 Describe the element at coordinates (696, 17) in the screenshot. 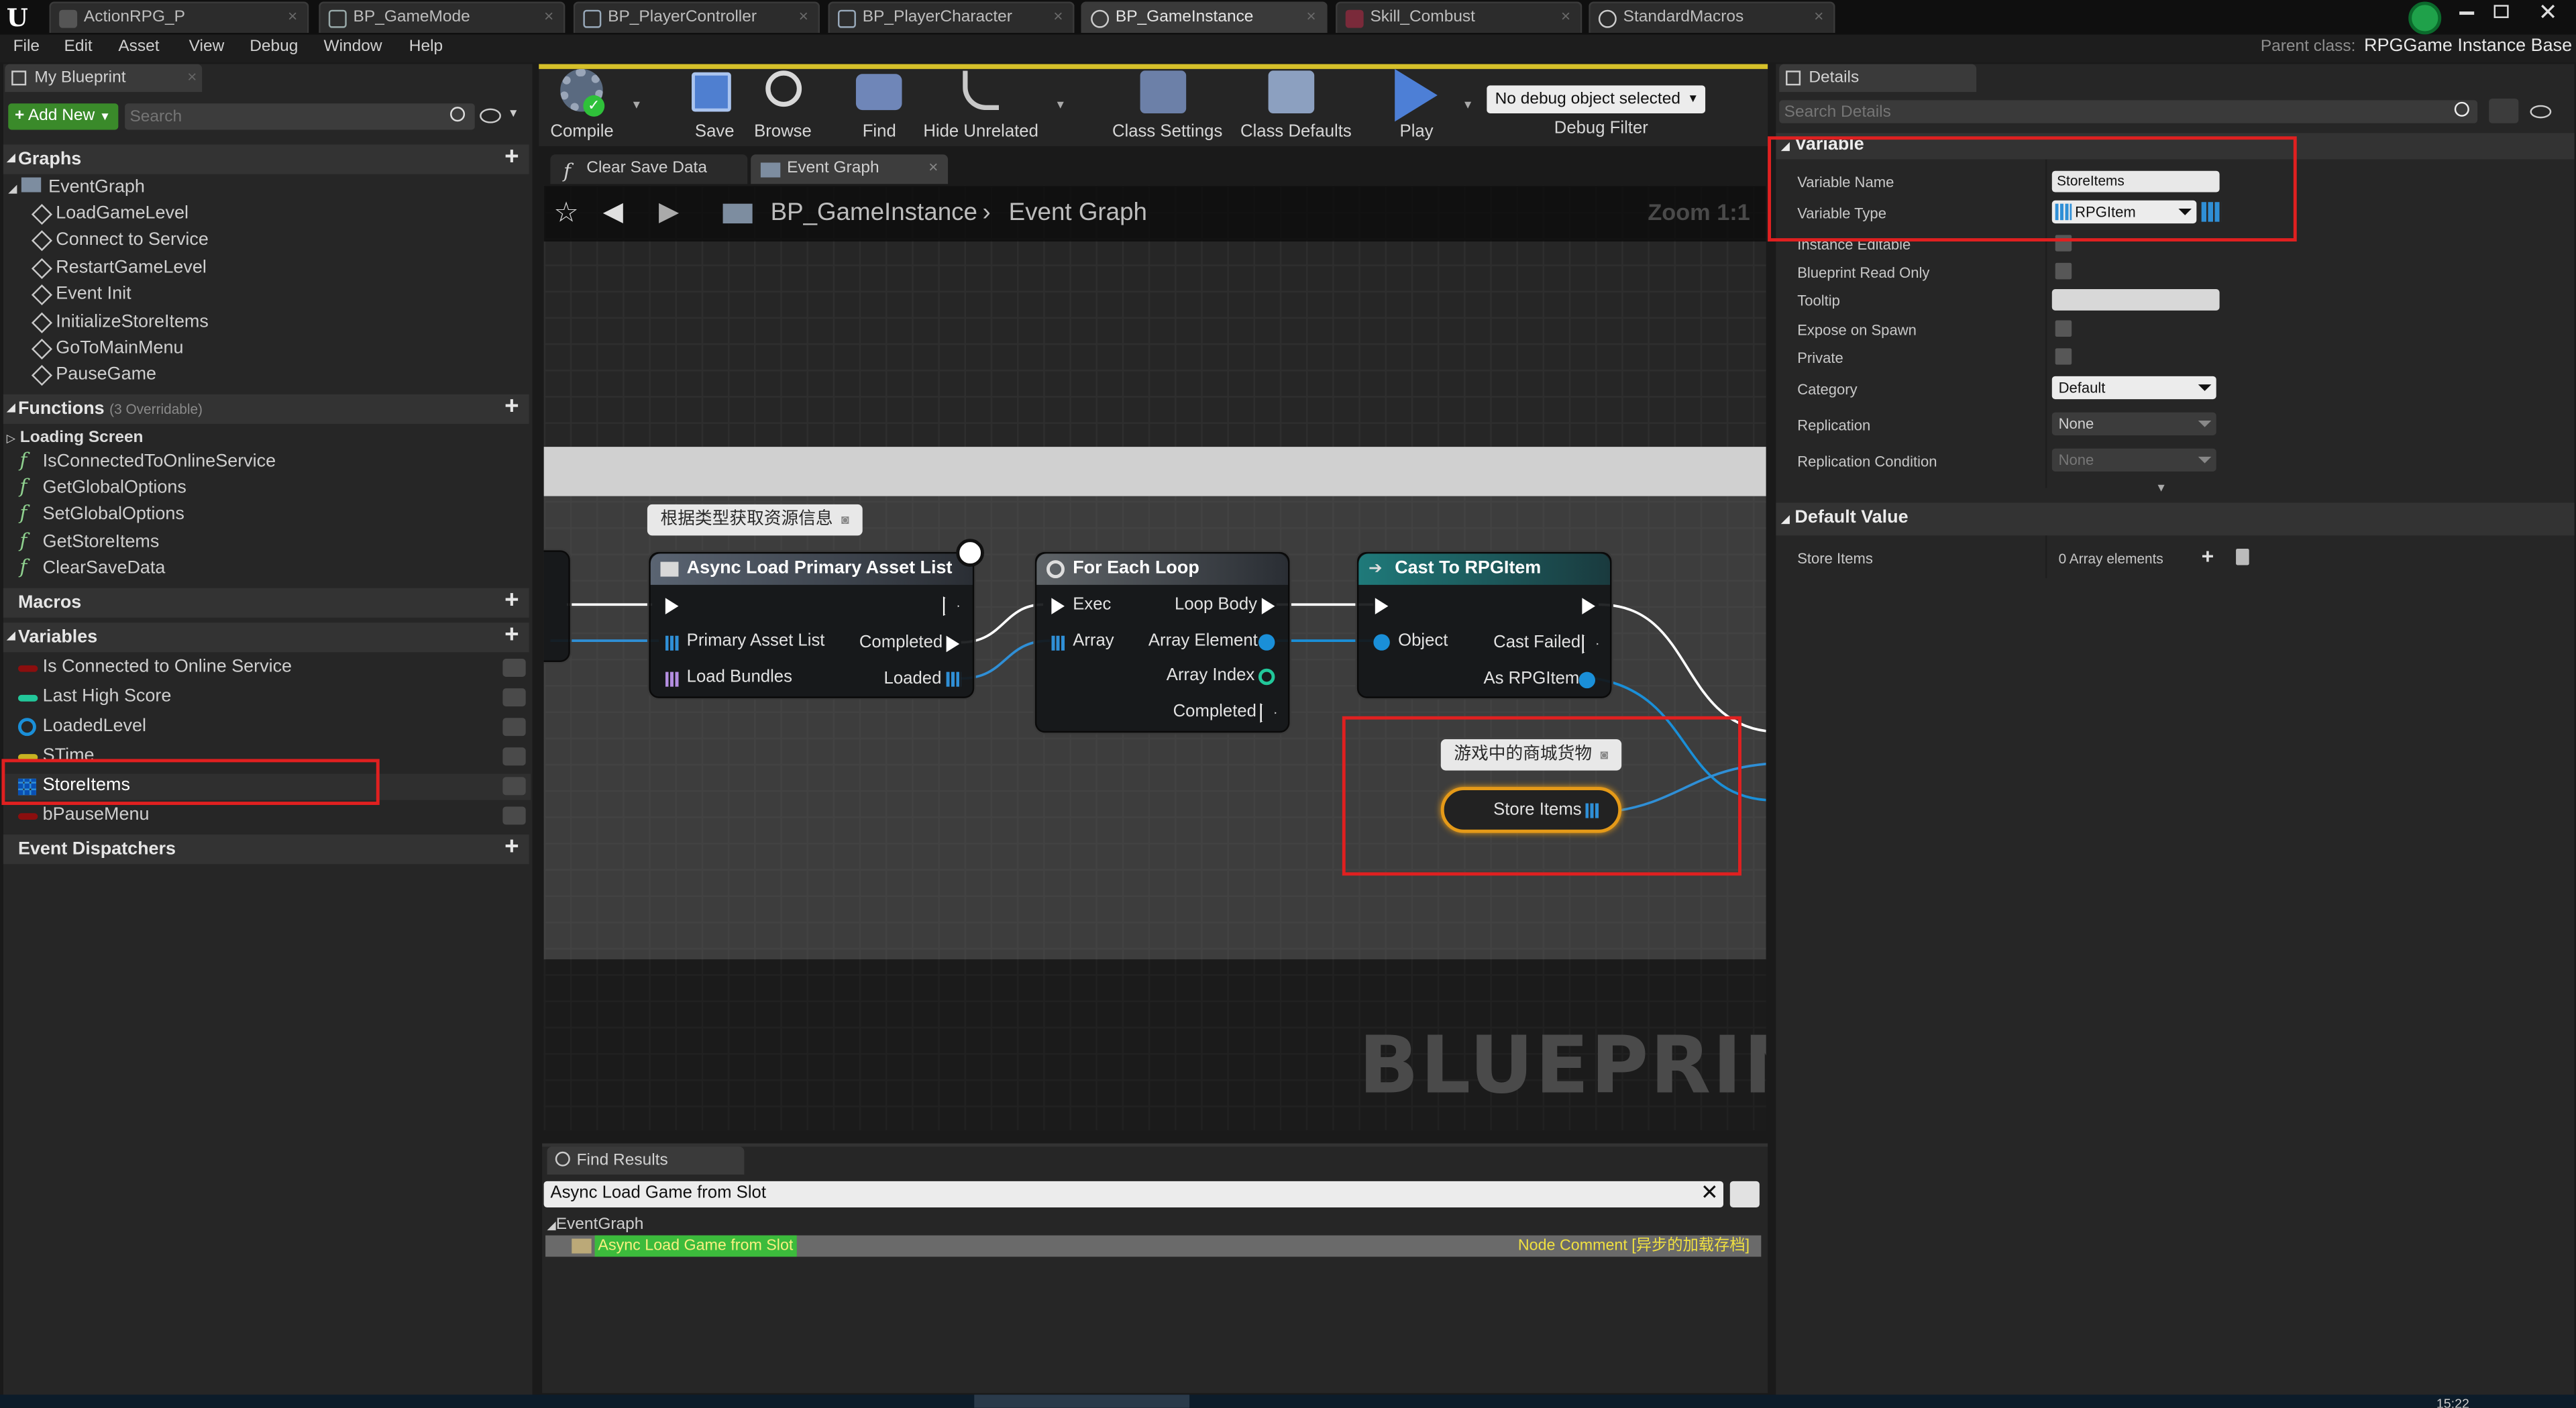

I see `tab-bp-playercontroller: BP_PlayerController ×` at that location.